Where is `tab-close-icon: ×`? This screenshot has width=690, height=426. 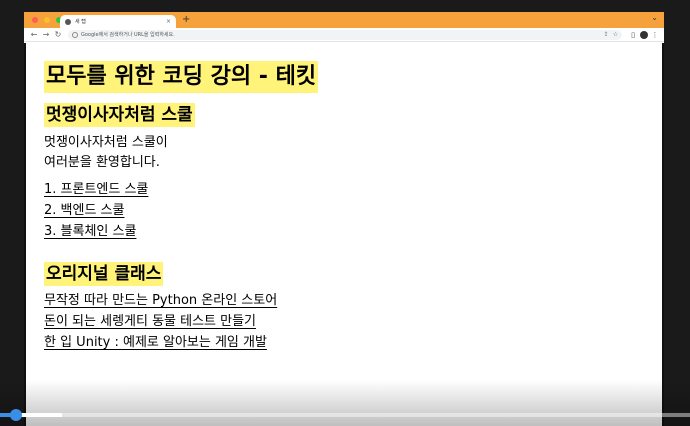
tab-close-icon: × is located at coordinates (168, 21).